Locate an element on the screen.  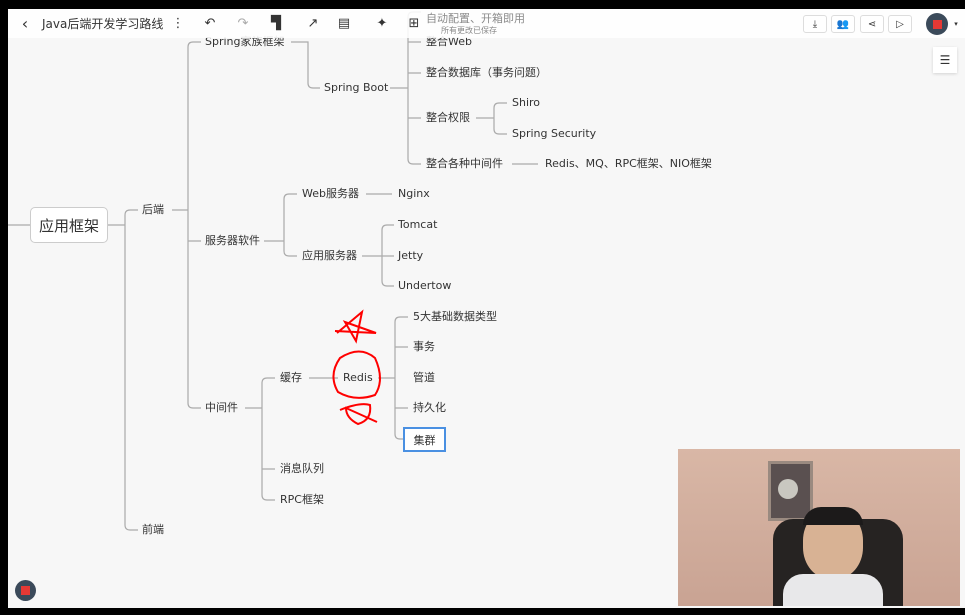
download-icon: ⤓ is located at coordinates (815, 24).